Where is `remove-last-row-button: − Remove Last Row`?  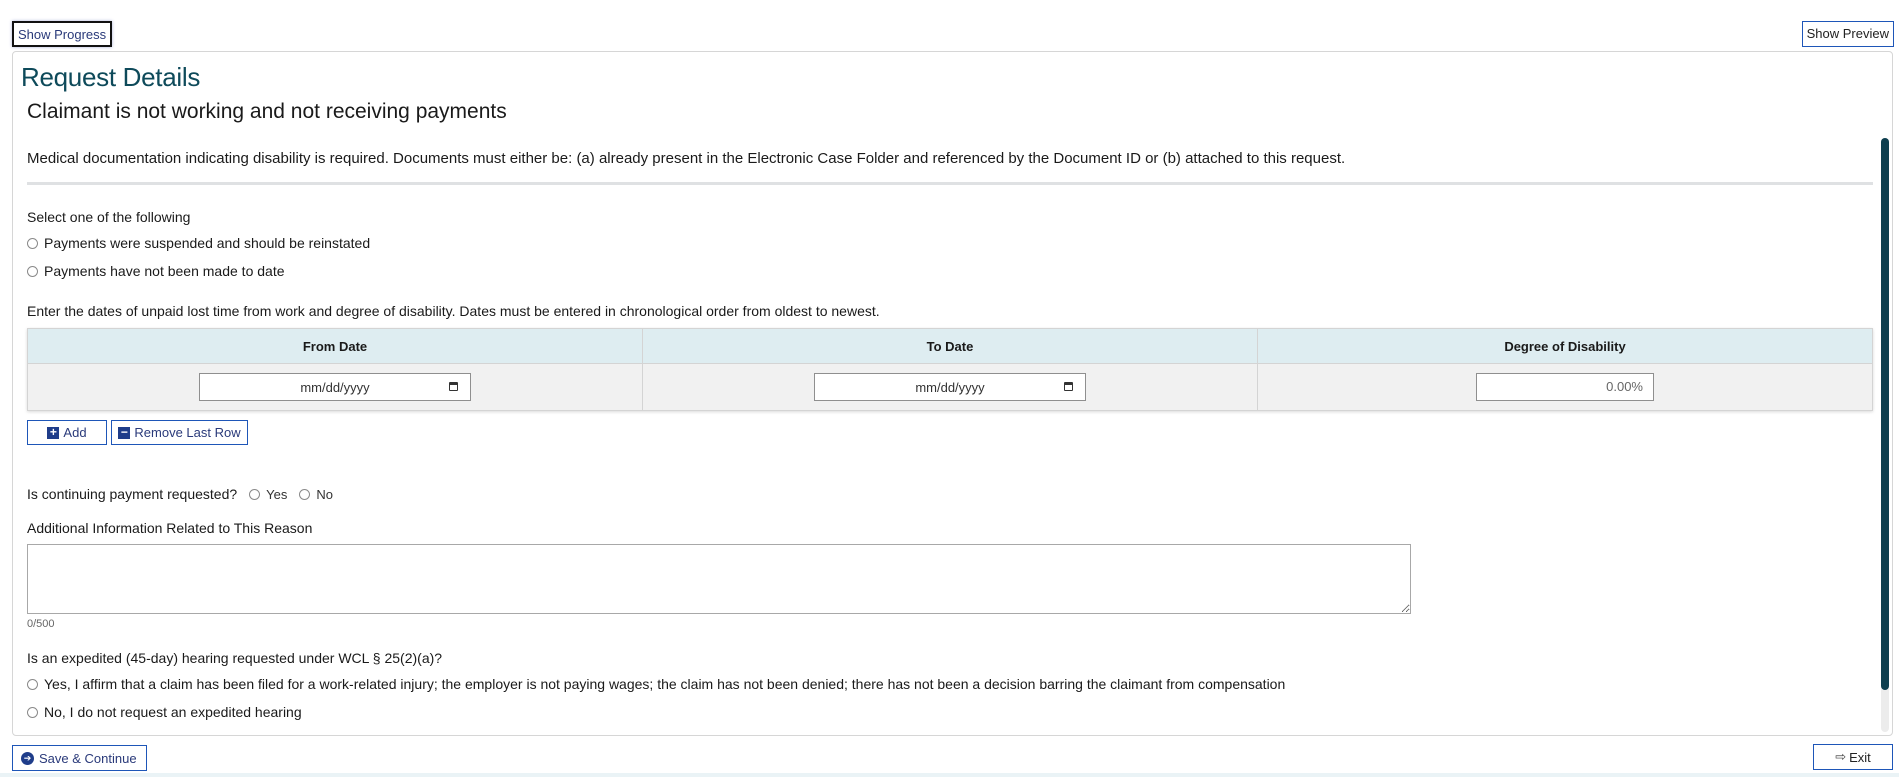 remove-last-row-button: − Remove Last Row is located at coordinates (179, 432).